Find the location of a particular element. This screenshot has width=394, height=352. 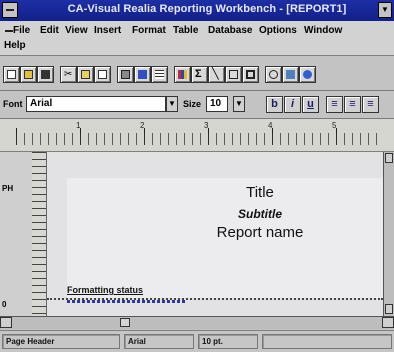

save-icon is located at coordinates (45, 74).